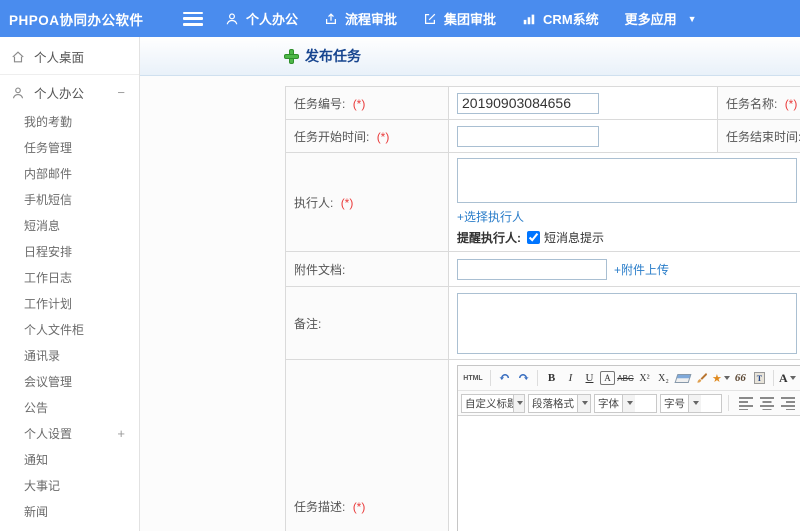 This screenshot has height=531, width=800. I want to click on sidebar-item-work-log: 工作日志, so click(69, 277).